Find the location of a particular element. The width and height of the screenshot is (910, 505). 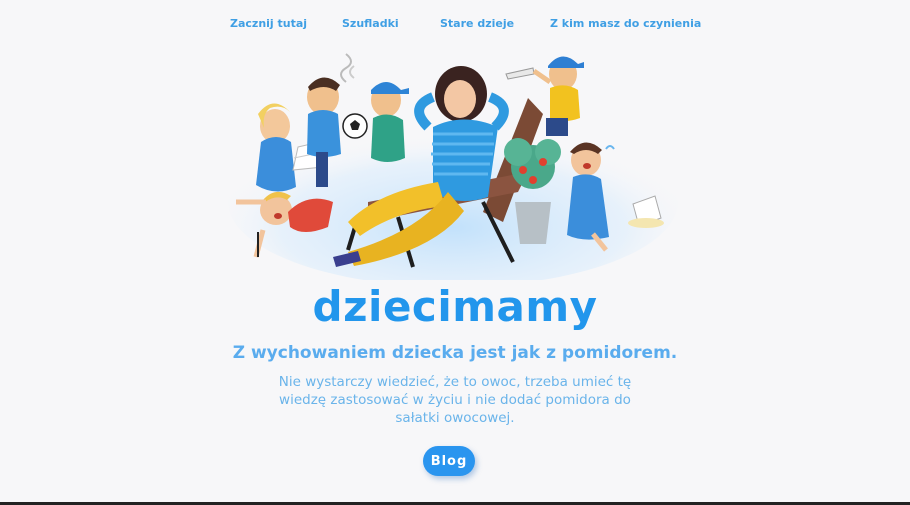

nav-link-szufladki: Szufladki is located at coordinates (370, 23).